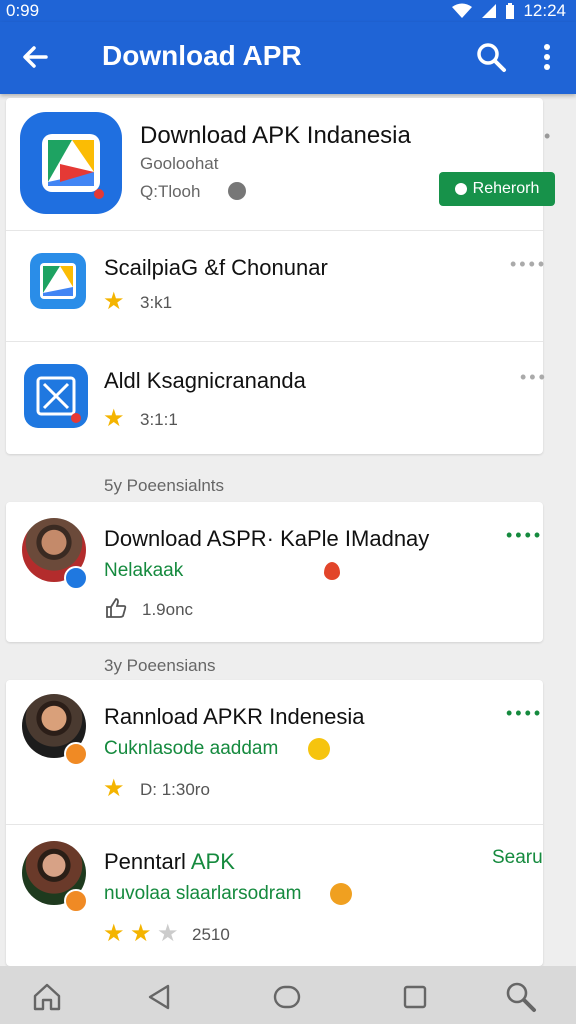 Image resolution: width=576 pixels, height=1024 pixels. Describe the element at coordinates (202, 55) in the screenshot. I see `page-title: Download APR` at that location.